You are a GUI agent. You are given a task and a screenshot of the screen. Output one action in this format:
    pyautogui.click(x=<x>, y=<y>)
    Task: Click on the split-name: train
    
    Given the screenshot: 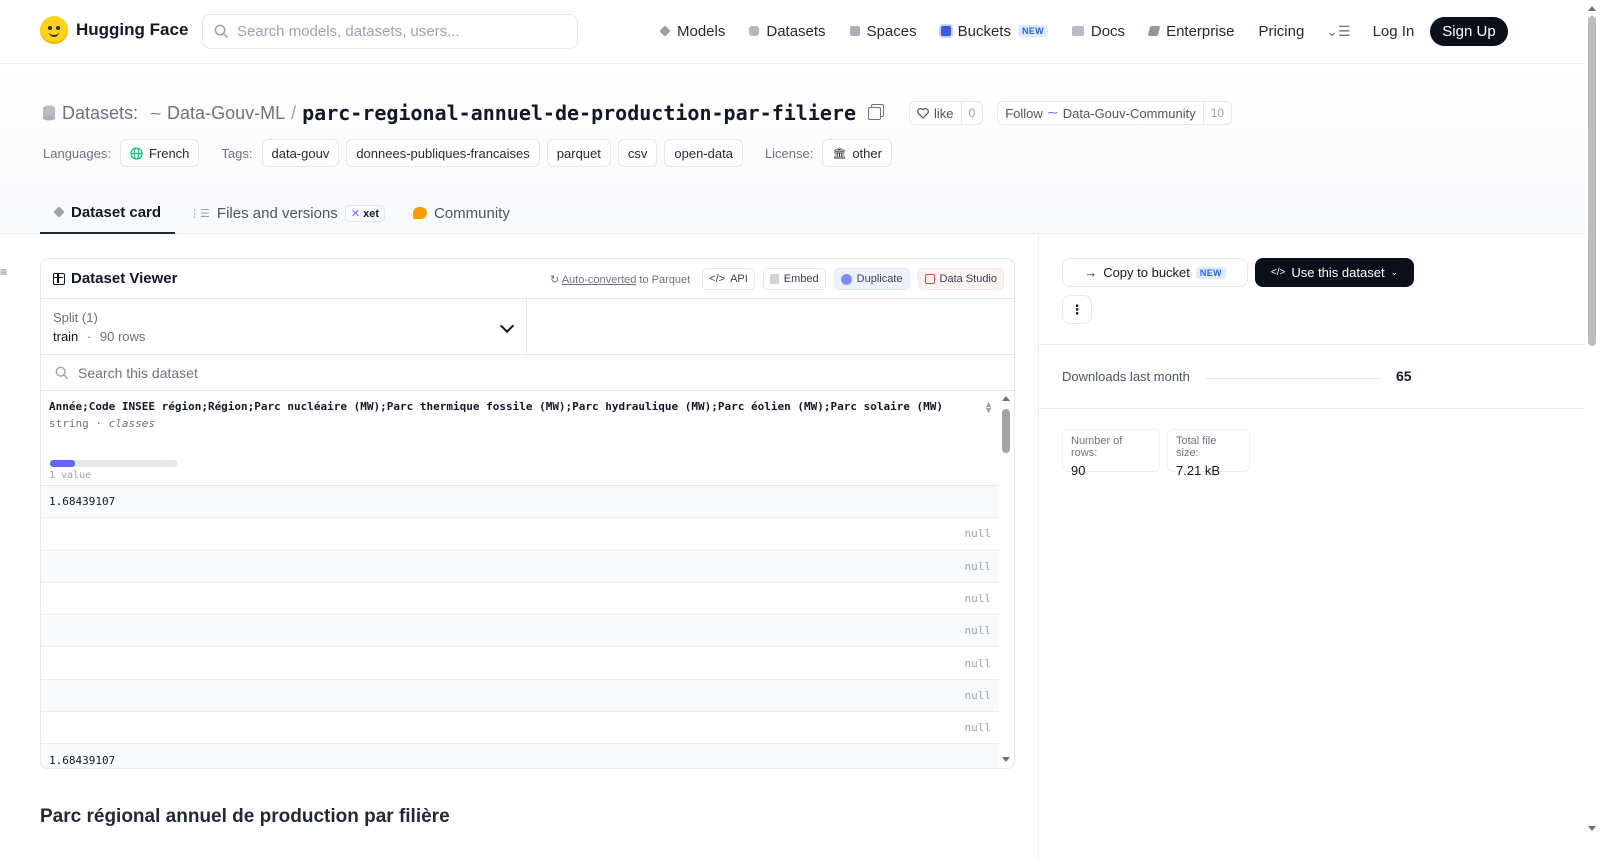 What is the action you would take?
    pyautogui.click(x=66, y=336)
    